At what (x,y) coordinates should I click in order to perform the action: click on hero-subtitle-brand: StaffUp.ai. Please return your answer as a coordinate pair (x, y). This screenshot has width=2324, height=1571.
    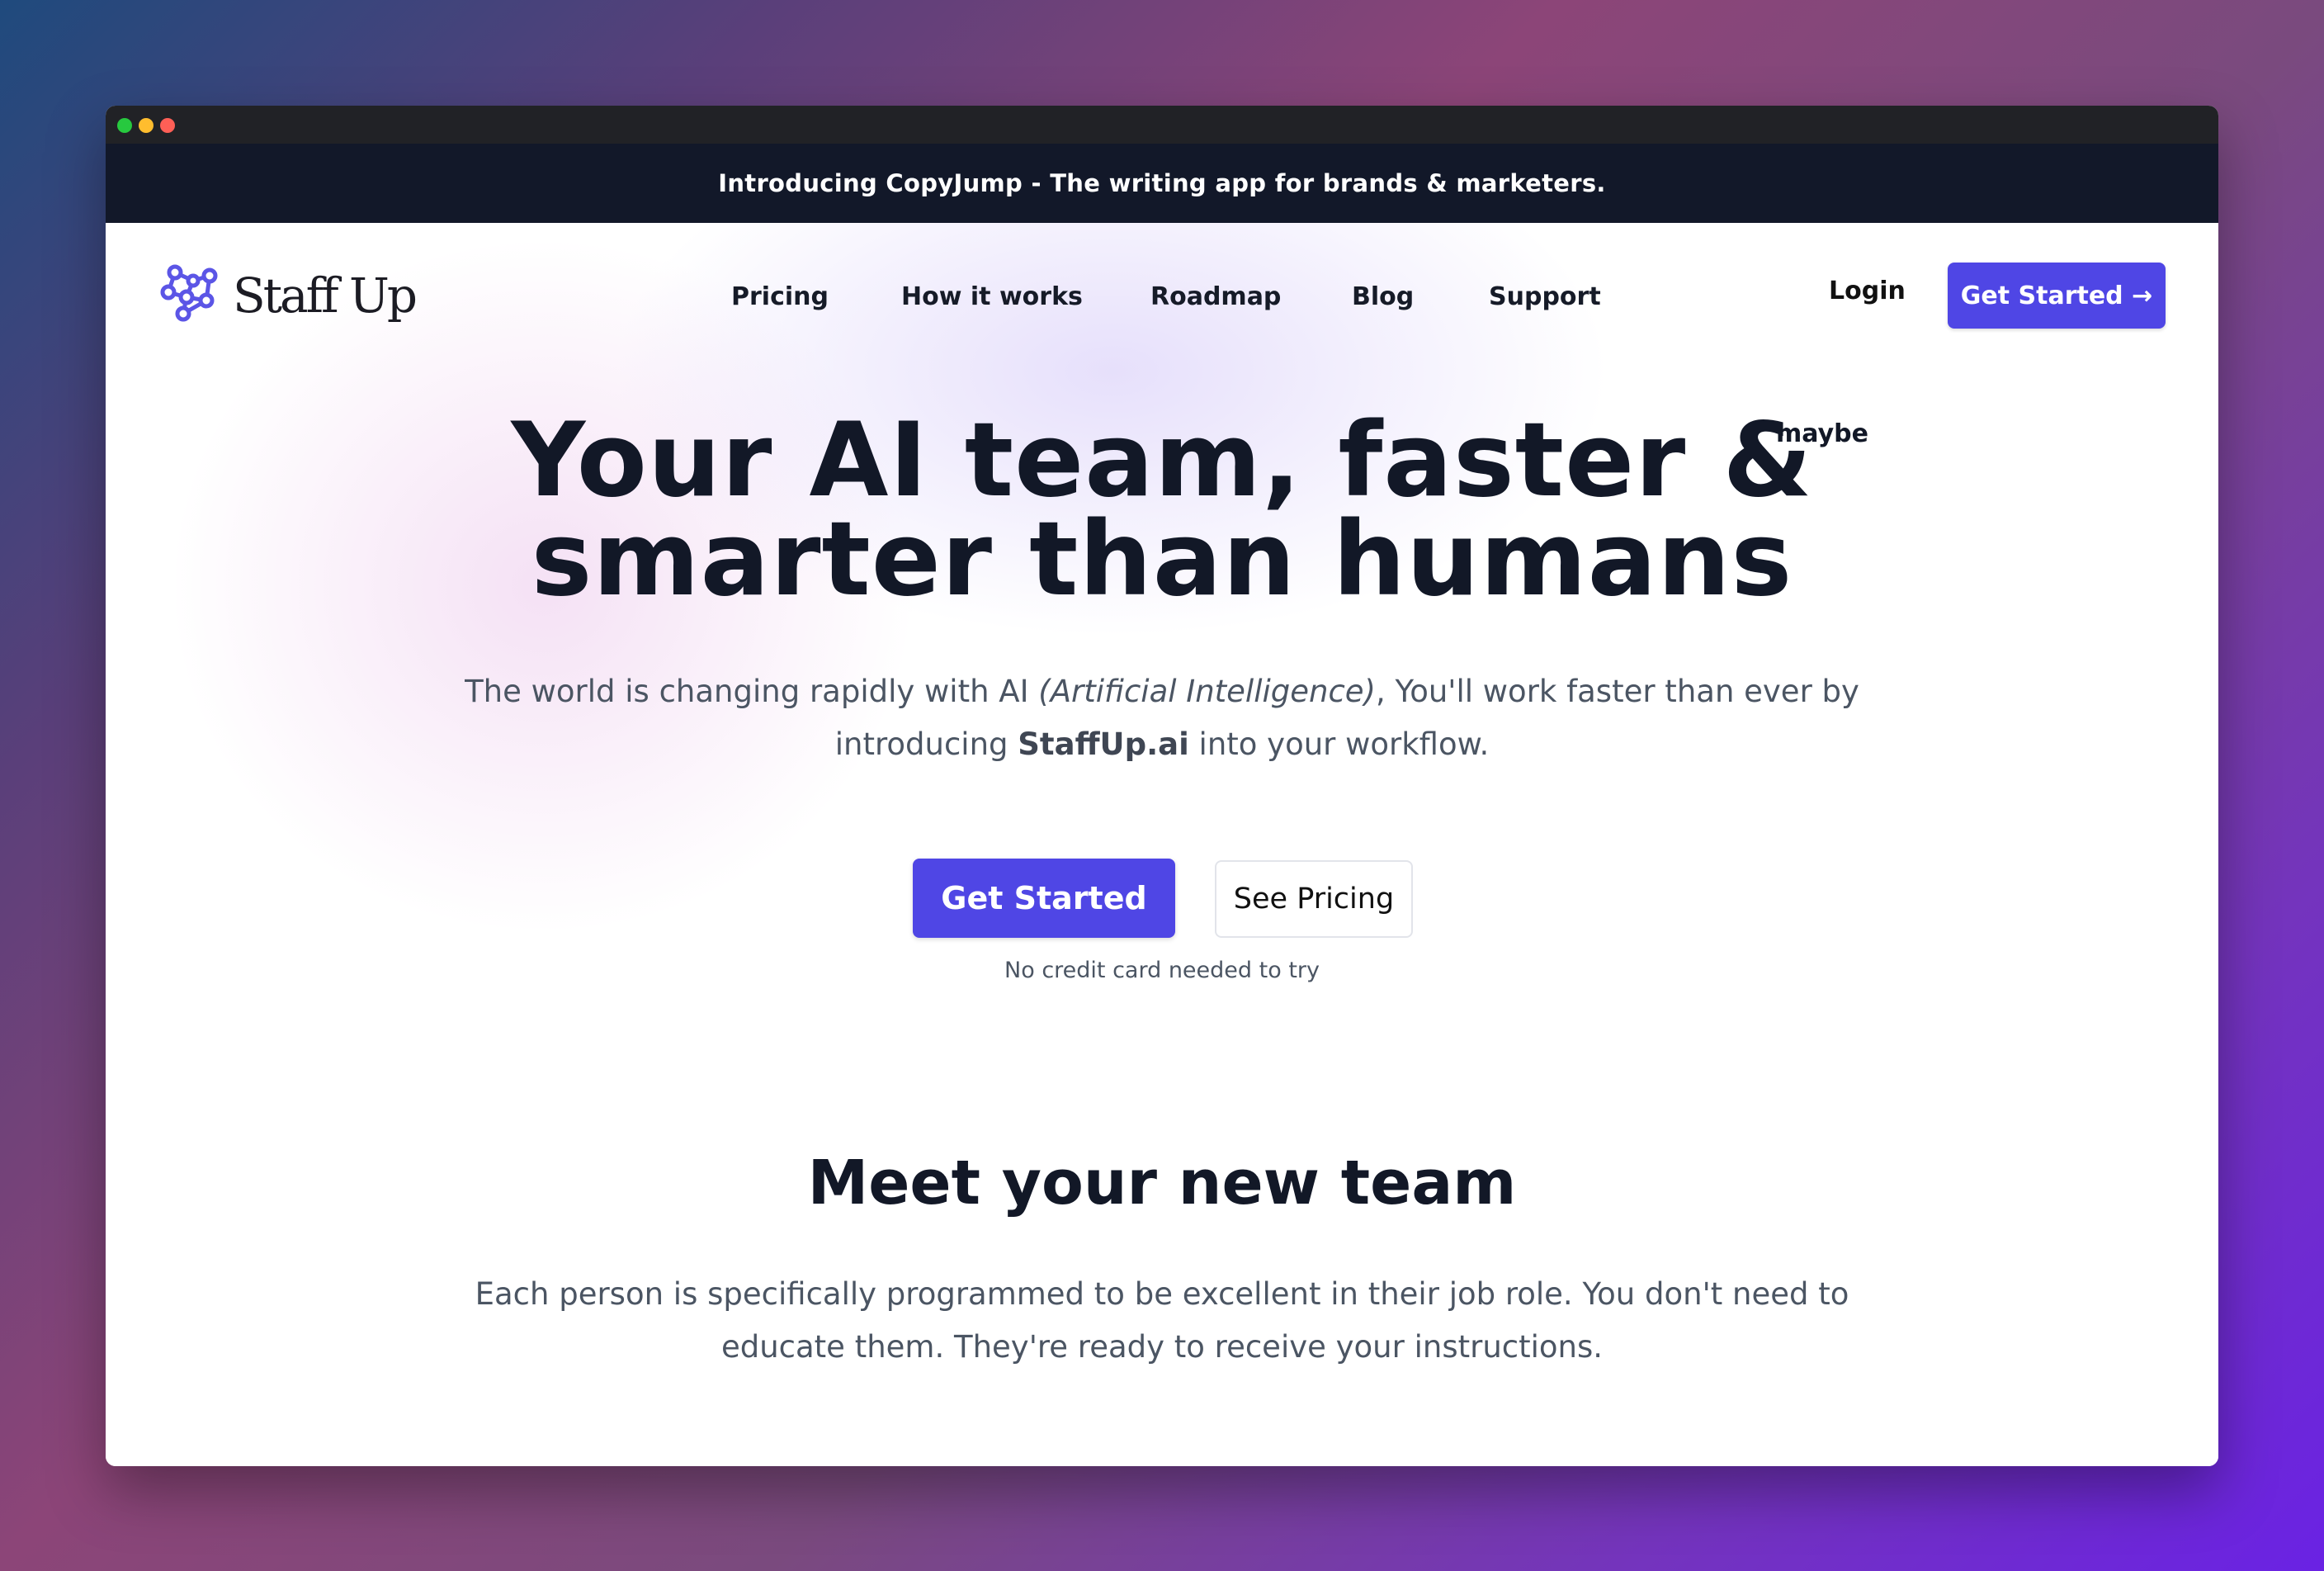
    Looking at the image, I should click on (1103, 744).